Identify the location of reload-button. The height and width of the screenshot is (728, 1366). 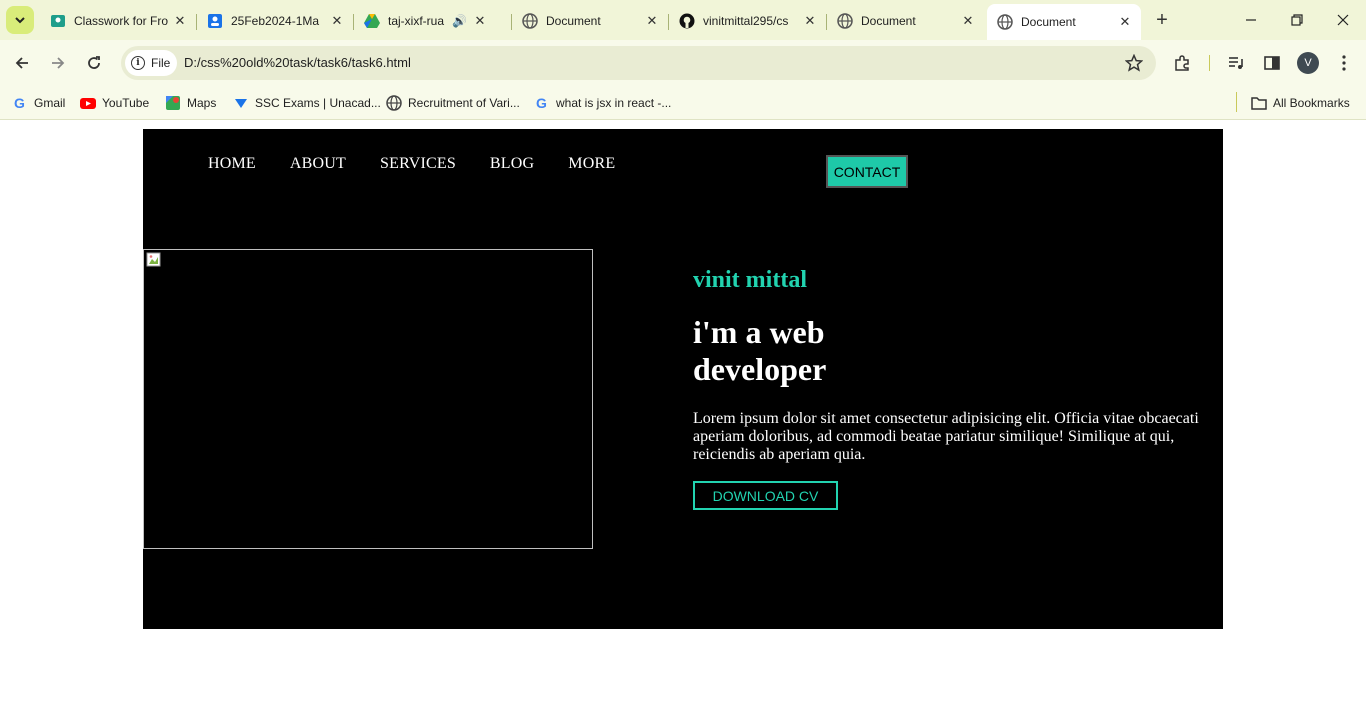
(94, 63).